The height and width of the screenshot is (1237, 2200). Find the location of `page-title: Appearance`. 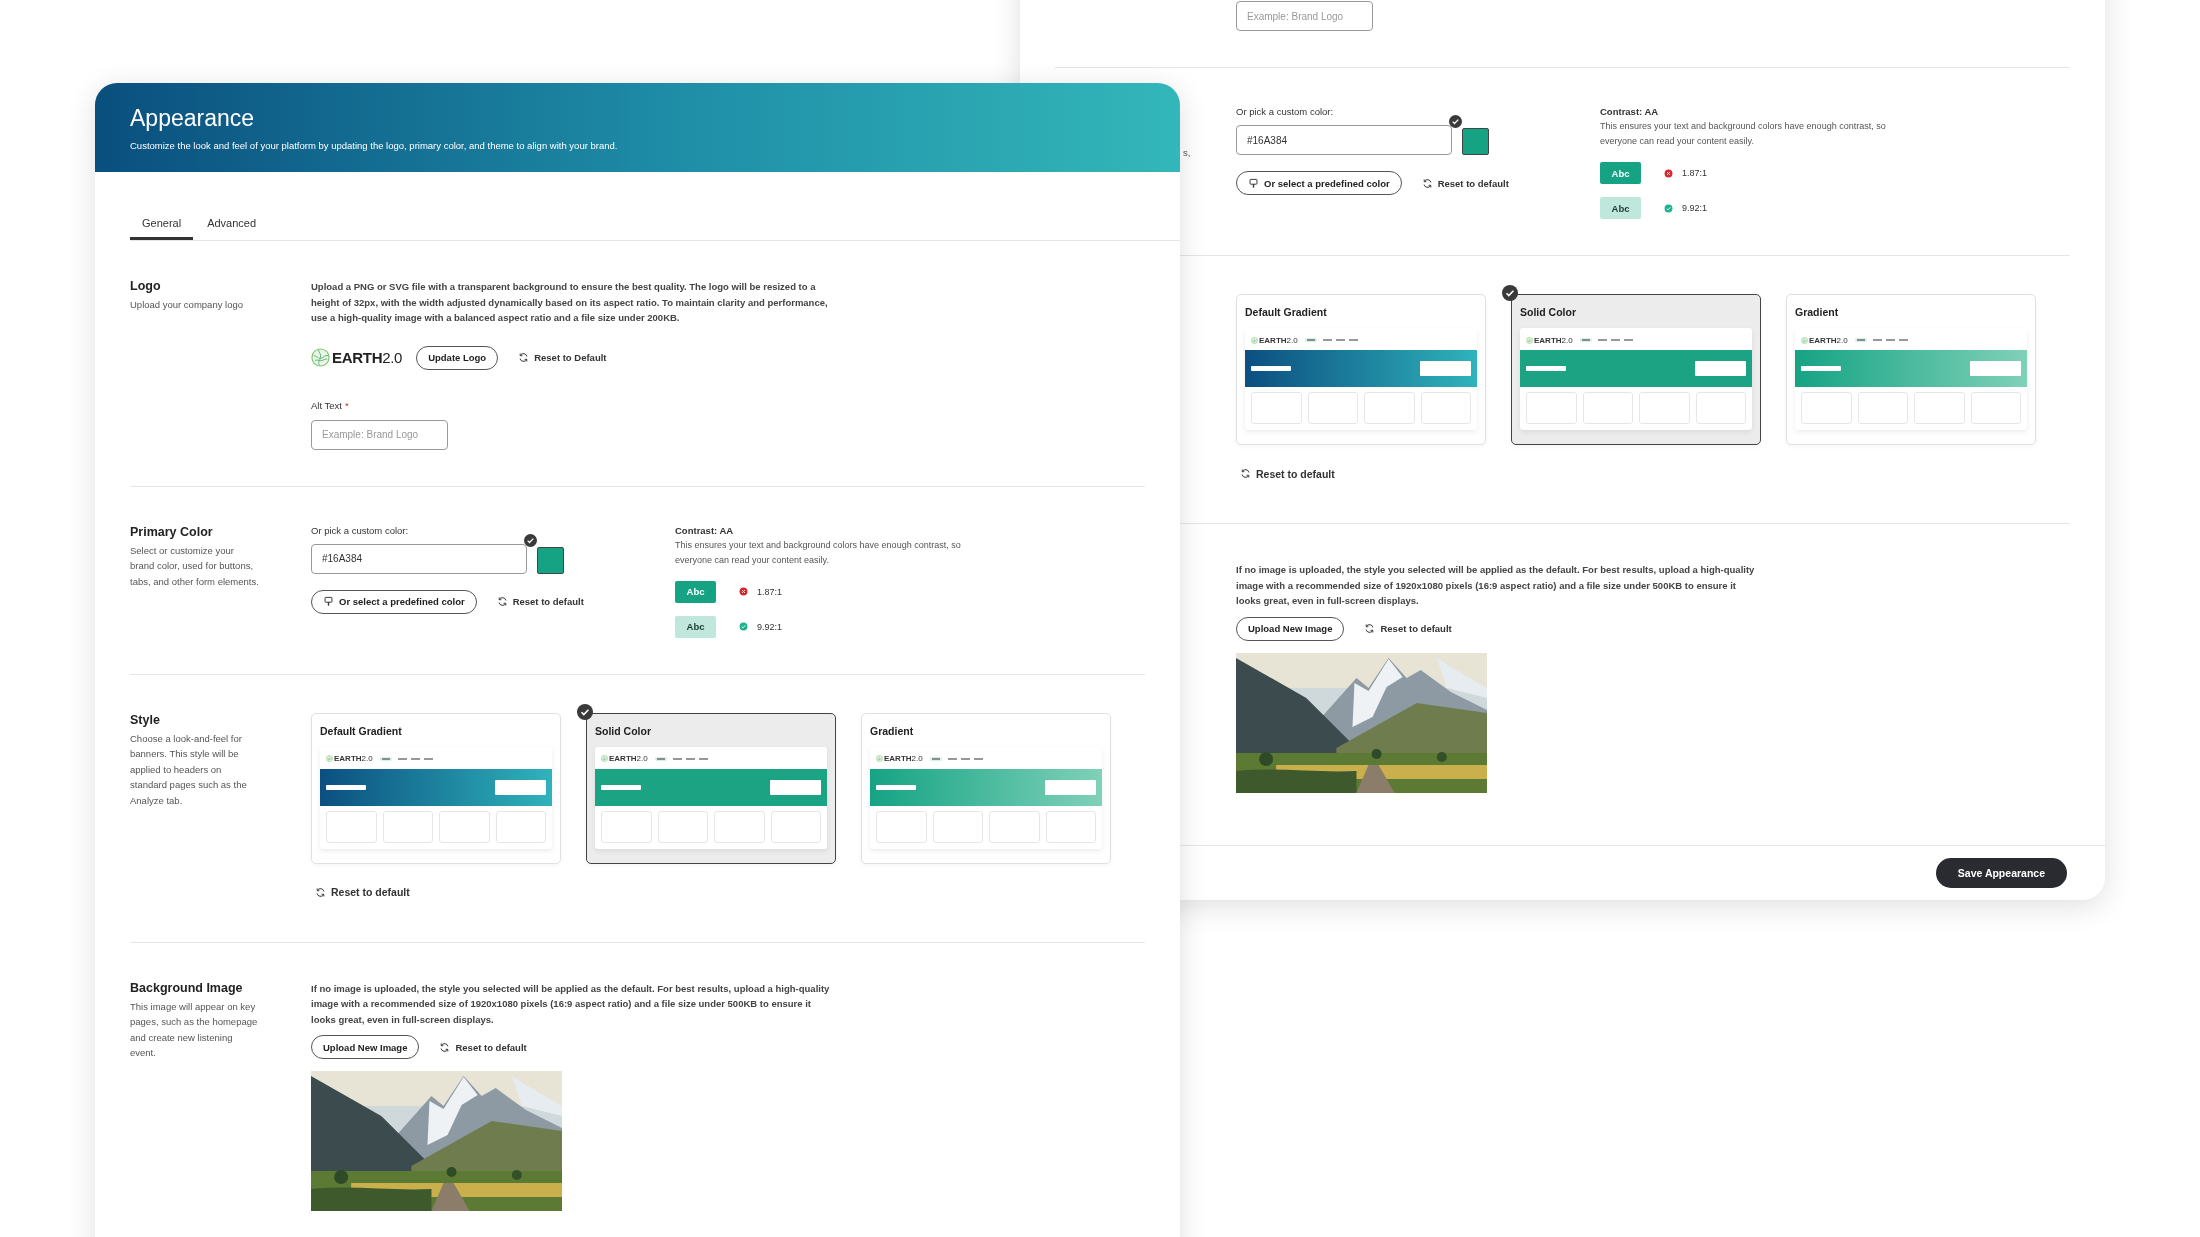

page-title: Appearance is located at coordinates (193, 118).